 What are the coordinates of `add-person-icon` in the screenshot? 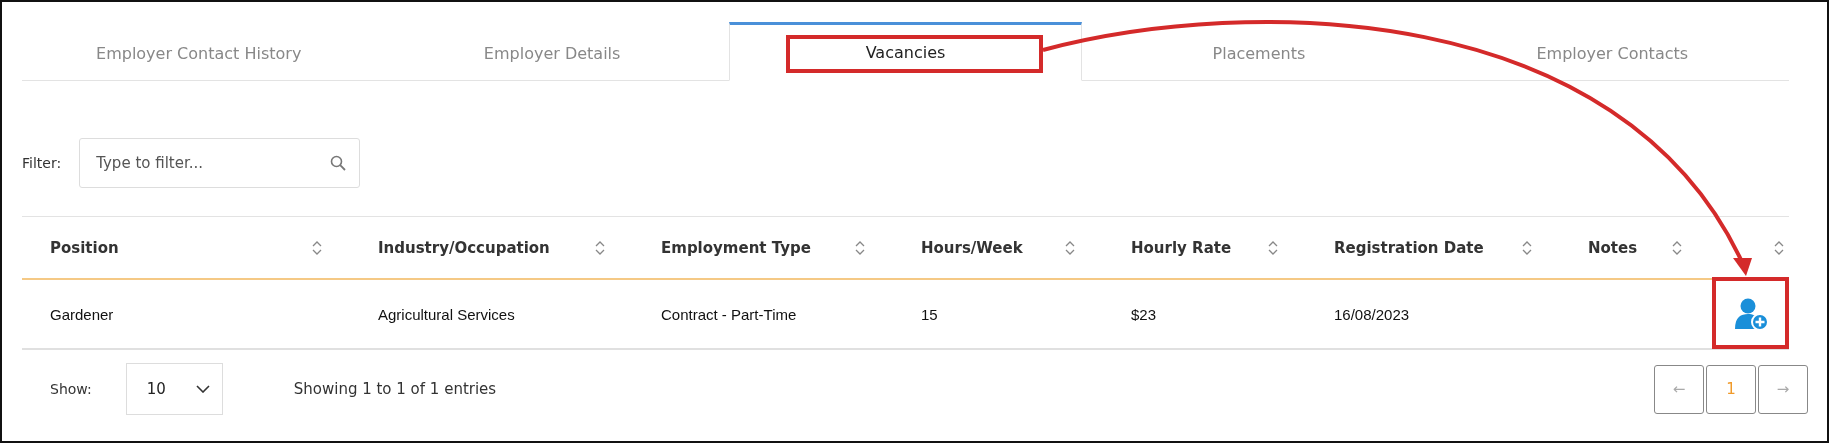 It's located at (1751, 314).